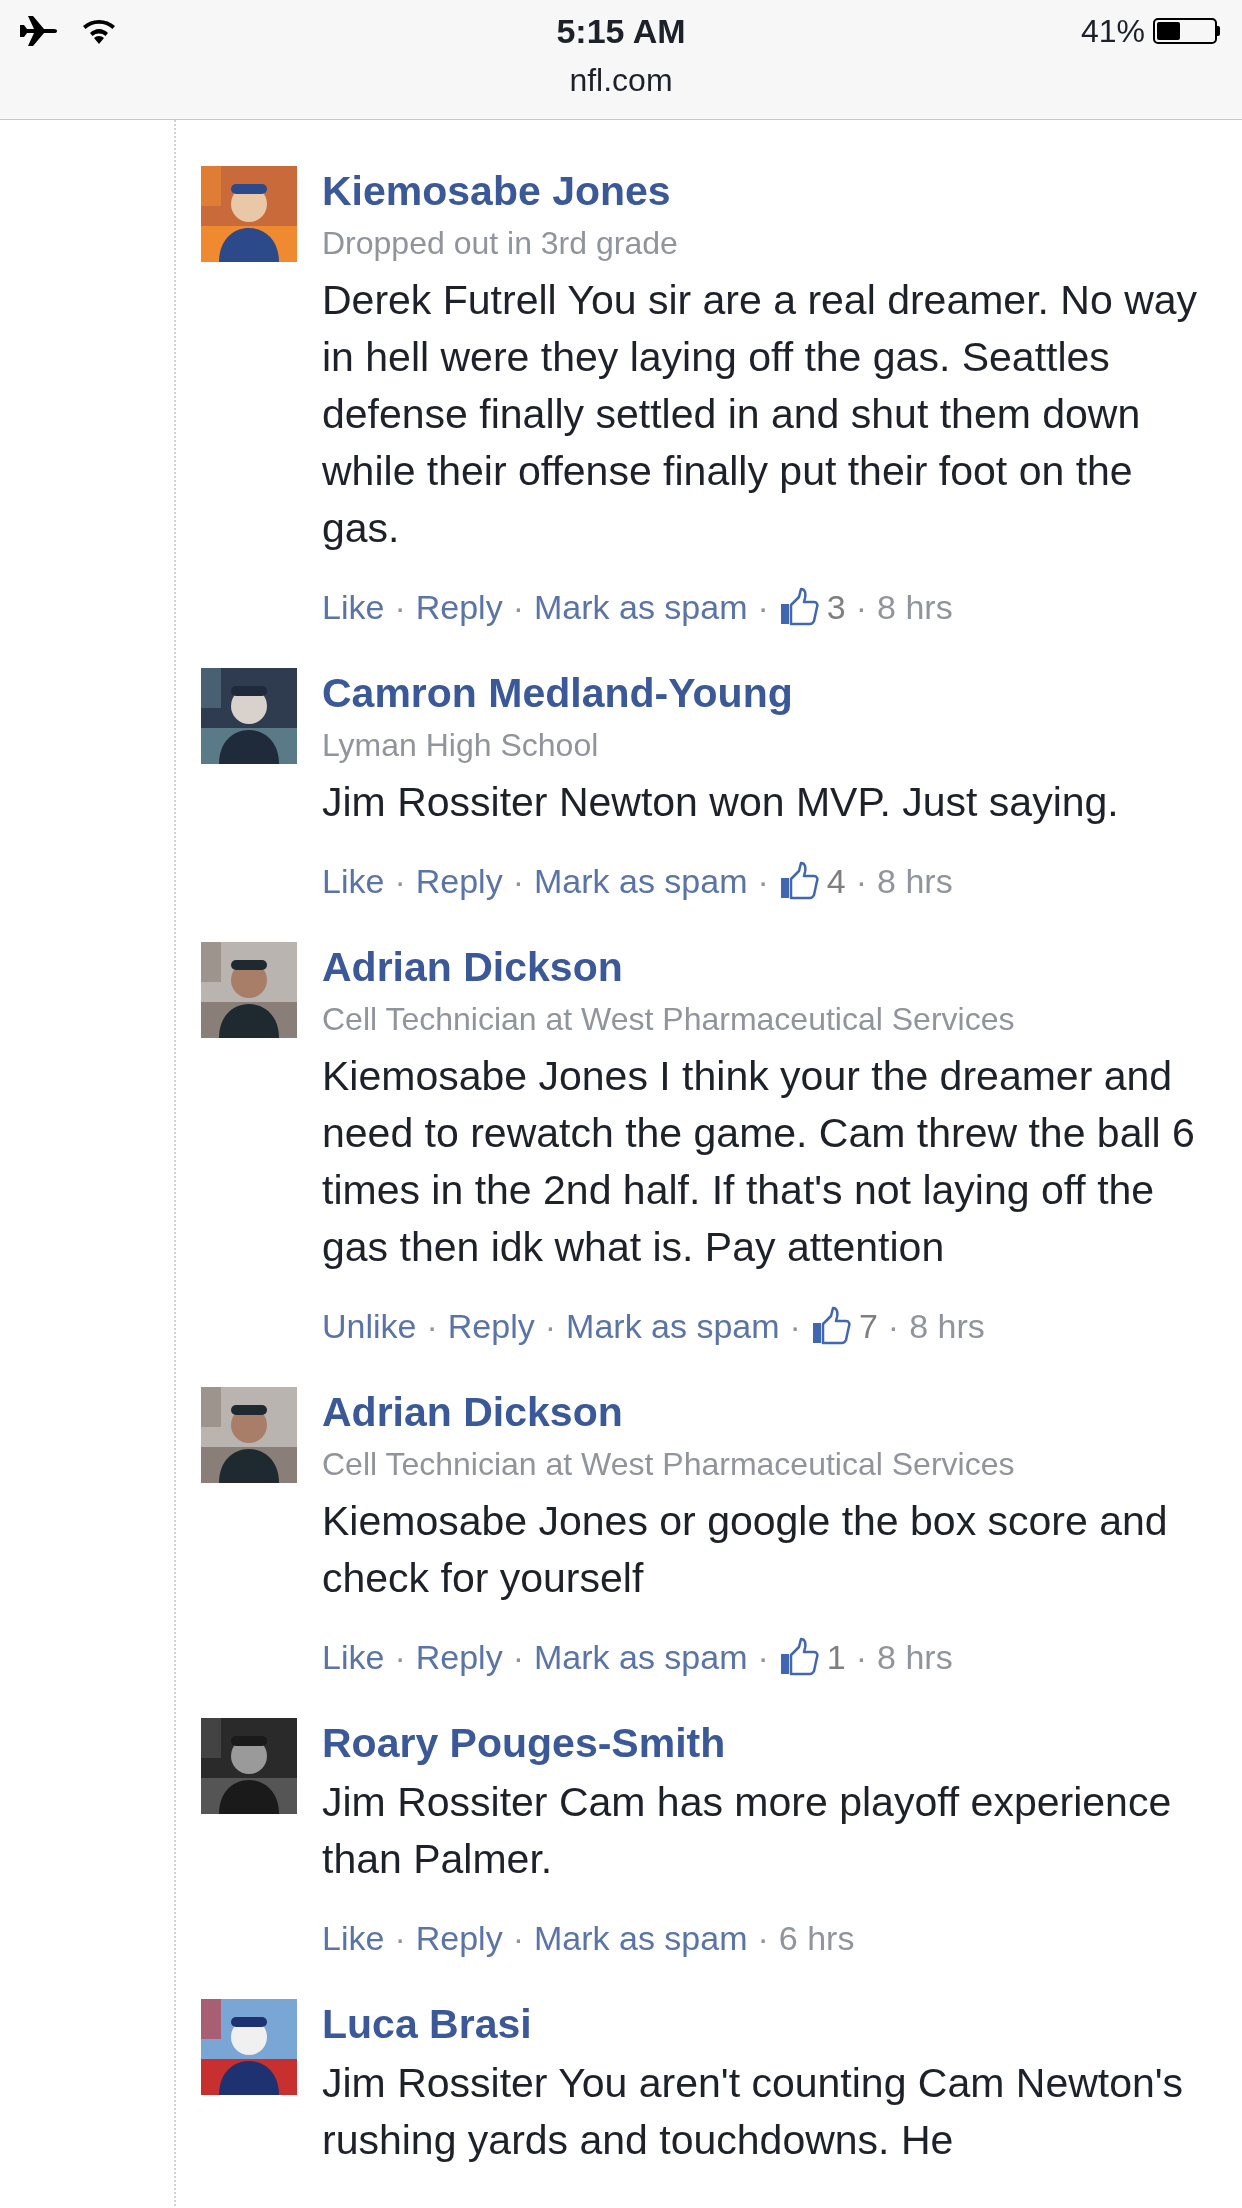 This screenshot has width=1242, height=2208. What do you see at coordinates (621, 31) in the screenshot?
I see `clock-time: 5:15 AM` at bounding box center [621, 31].